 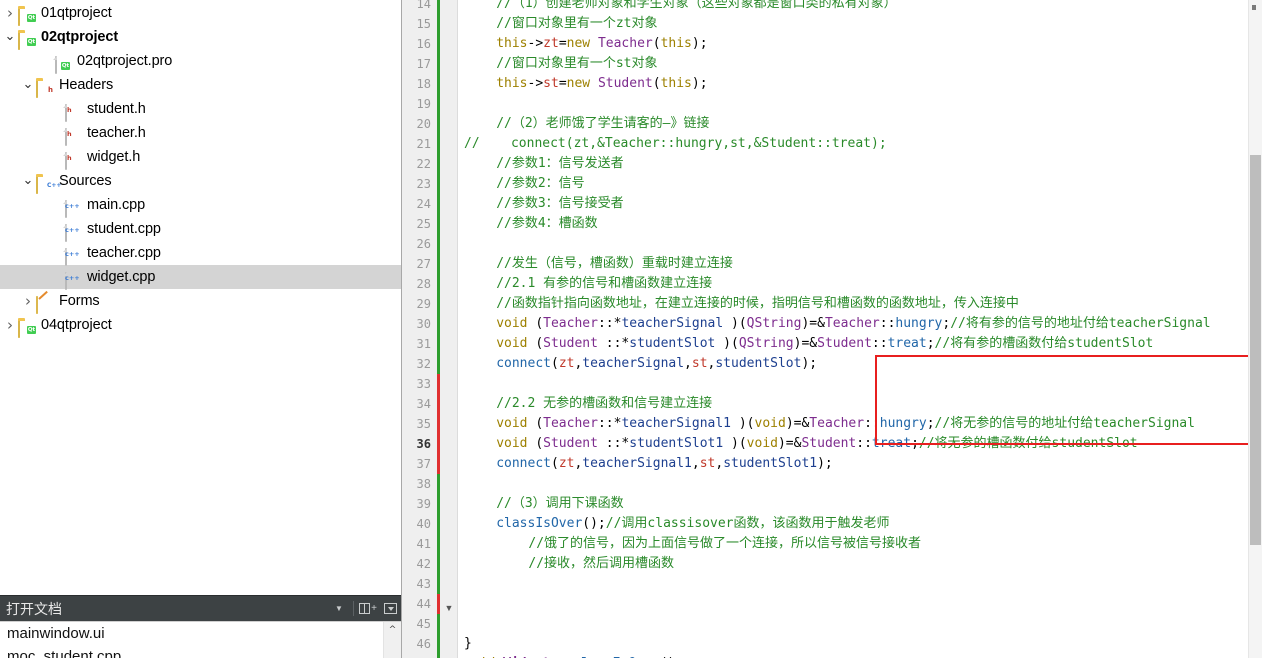 What do you see at coordinates (569, 656) in the screenshot?
I see `code-line: void Widget ::classIsOver()` at bounding box center [569, 656].